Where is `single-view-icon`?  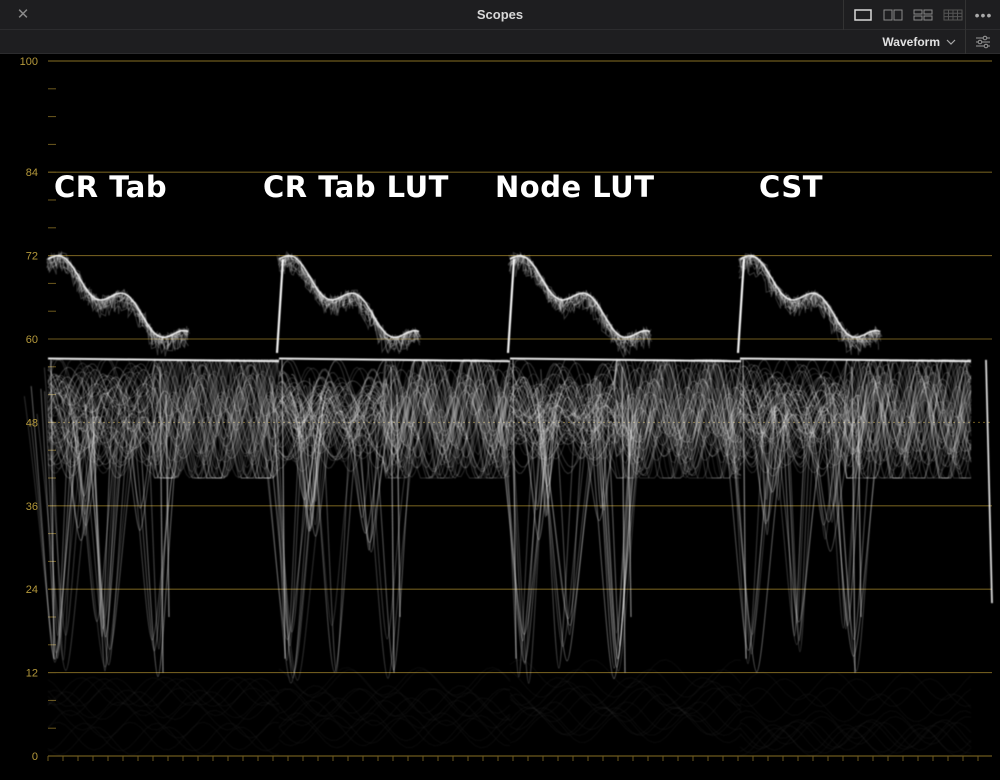 single-view-icon is located at coordinates (863, 15).